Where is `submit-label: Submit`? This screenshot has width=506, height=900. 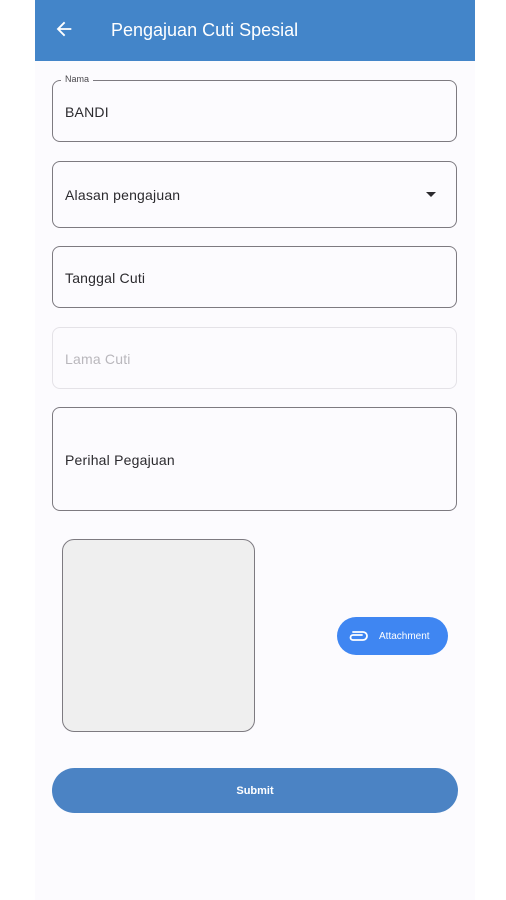
submit-label: Submit is located at coordinates (255, 790).